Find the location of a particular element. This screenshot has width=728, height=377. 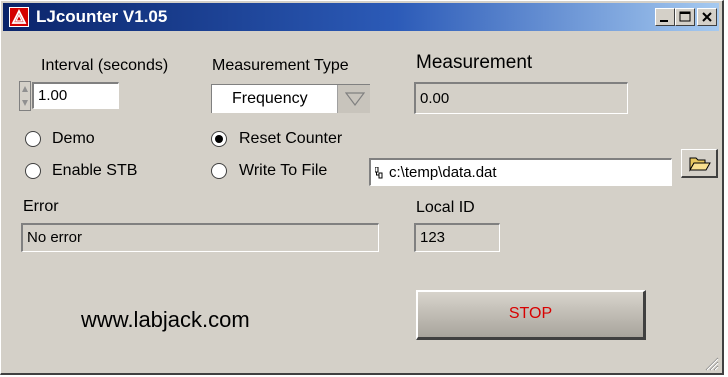

measurement-label: Measurement is located at coordinates (474, 62).